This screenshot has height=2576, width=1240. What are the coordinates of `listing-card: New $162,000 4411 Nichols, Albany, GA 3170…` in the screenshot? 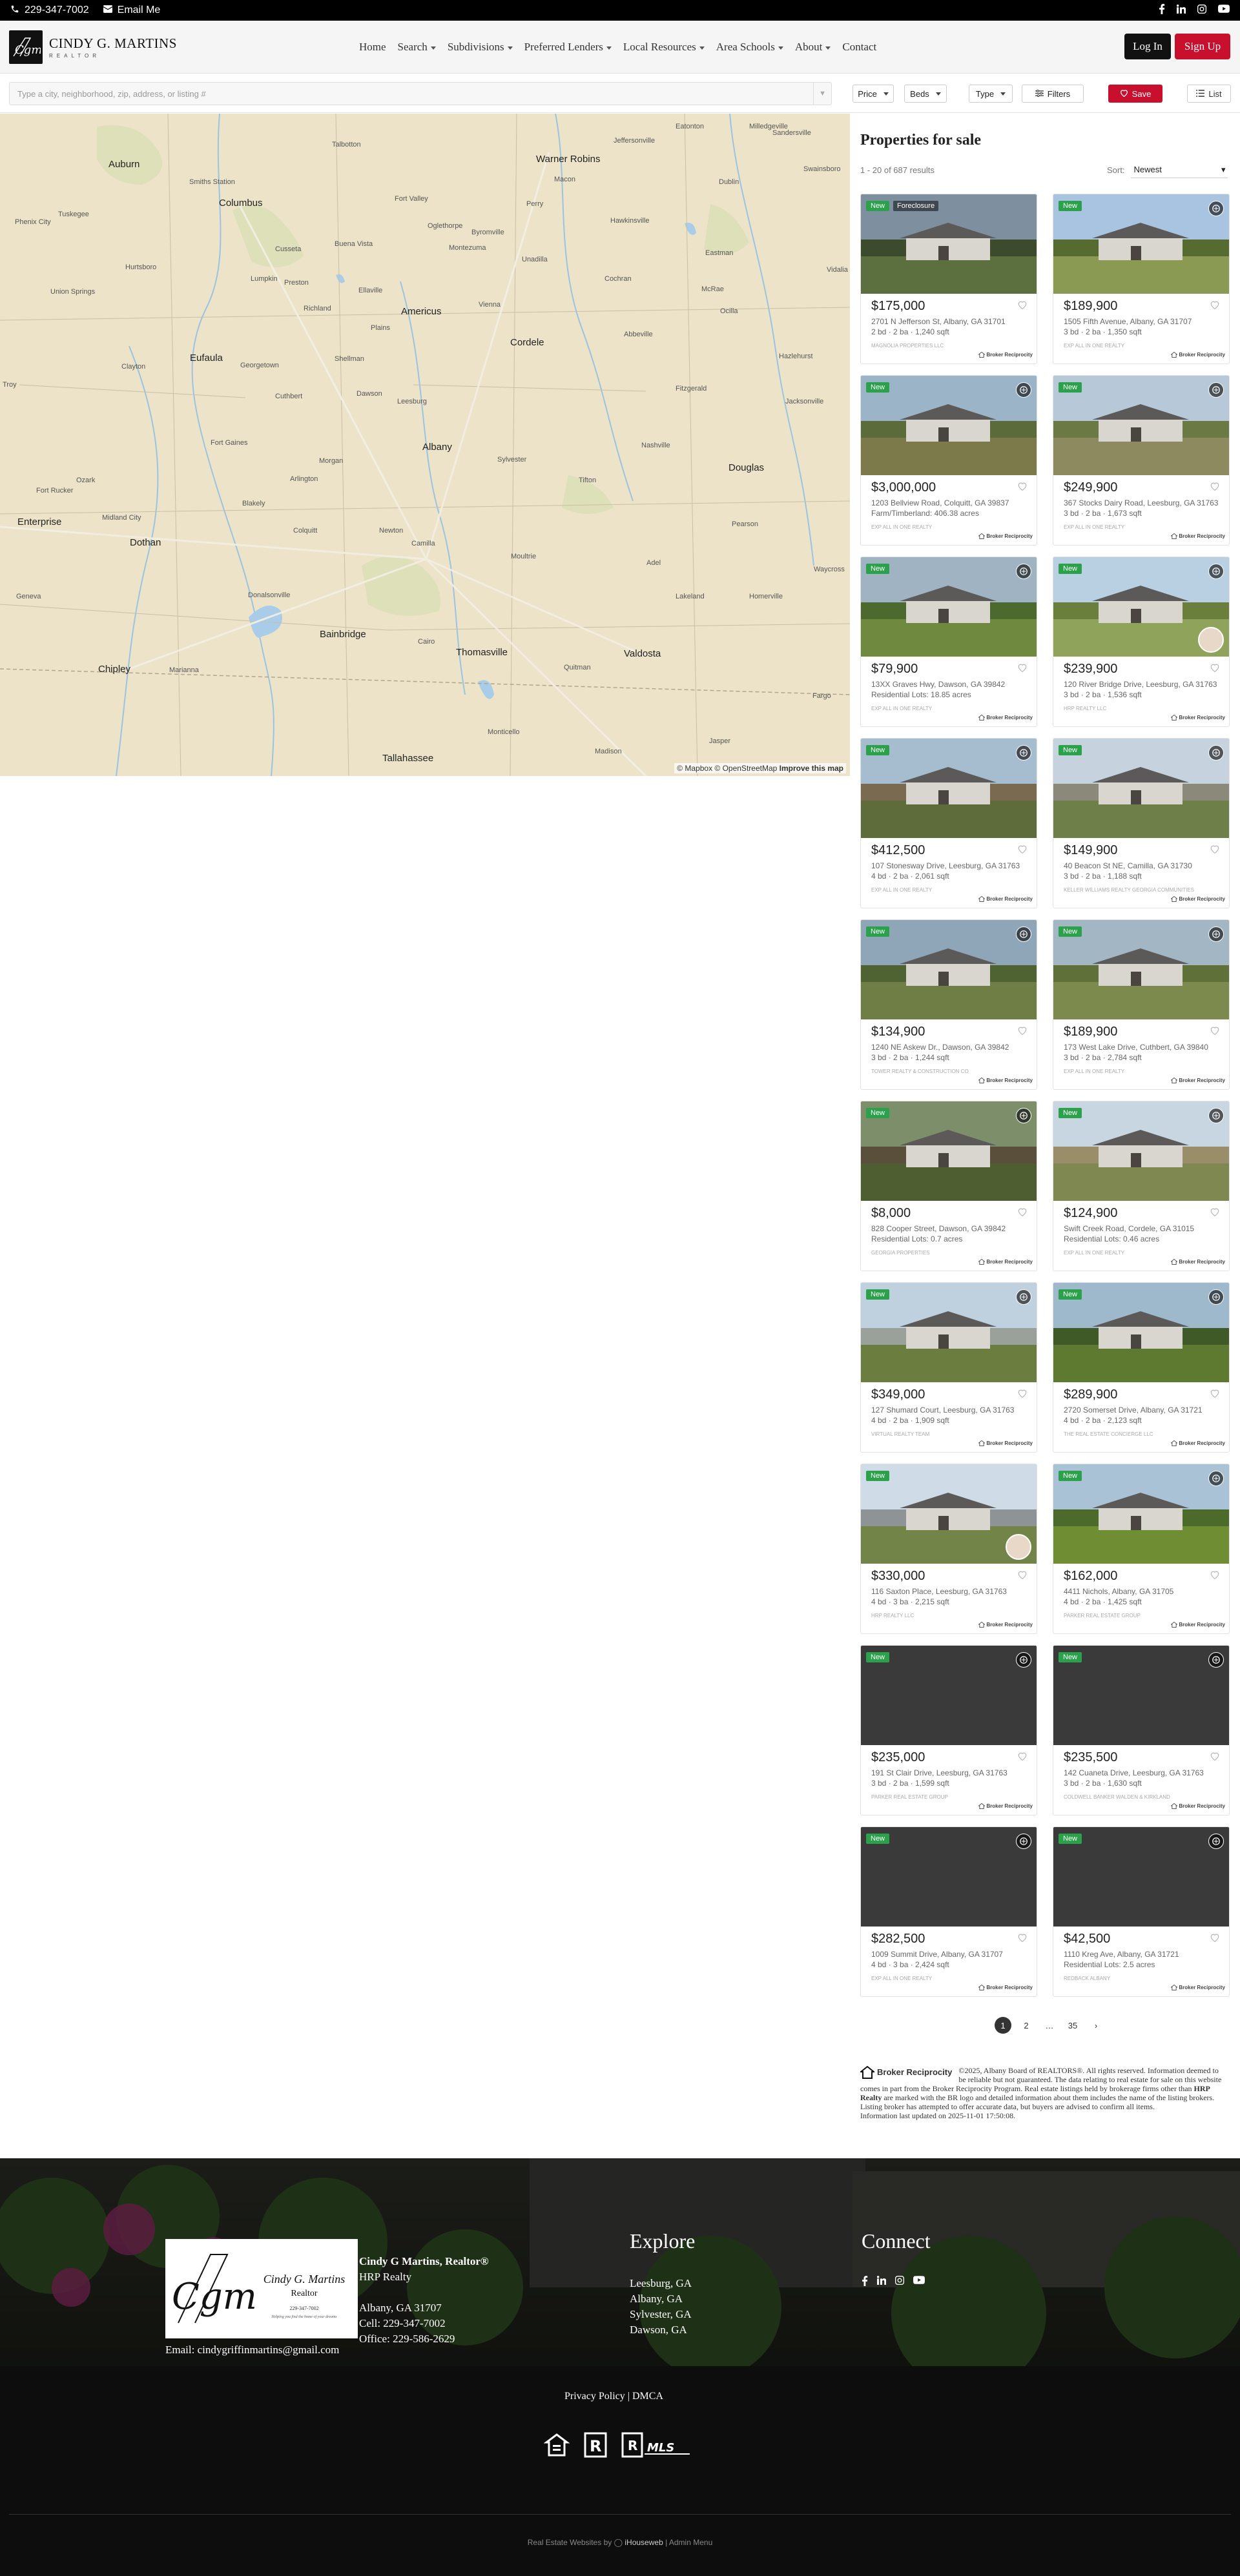 It's located at (1141, 1549).